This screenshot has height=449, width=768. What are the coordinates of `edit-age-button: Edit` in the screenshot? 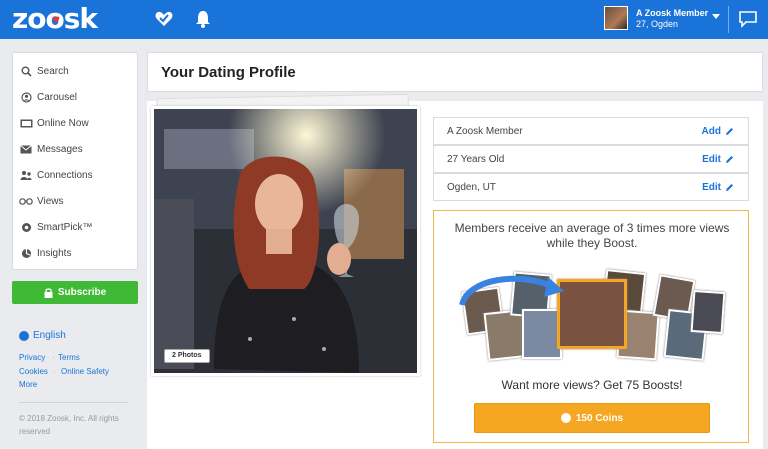 It's located at (718, 159).